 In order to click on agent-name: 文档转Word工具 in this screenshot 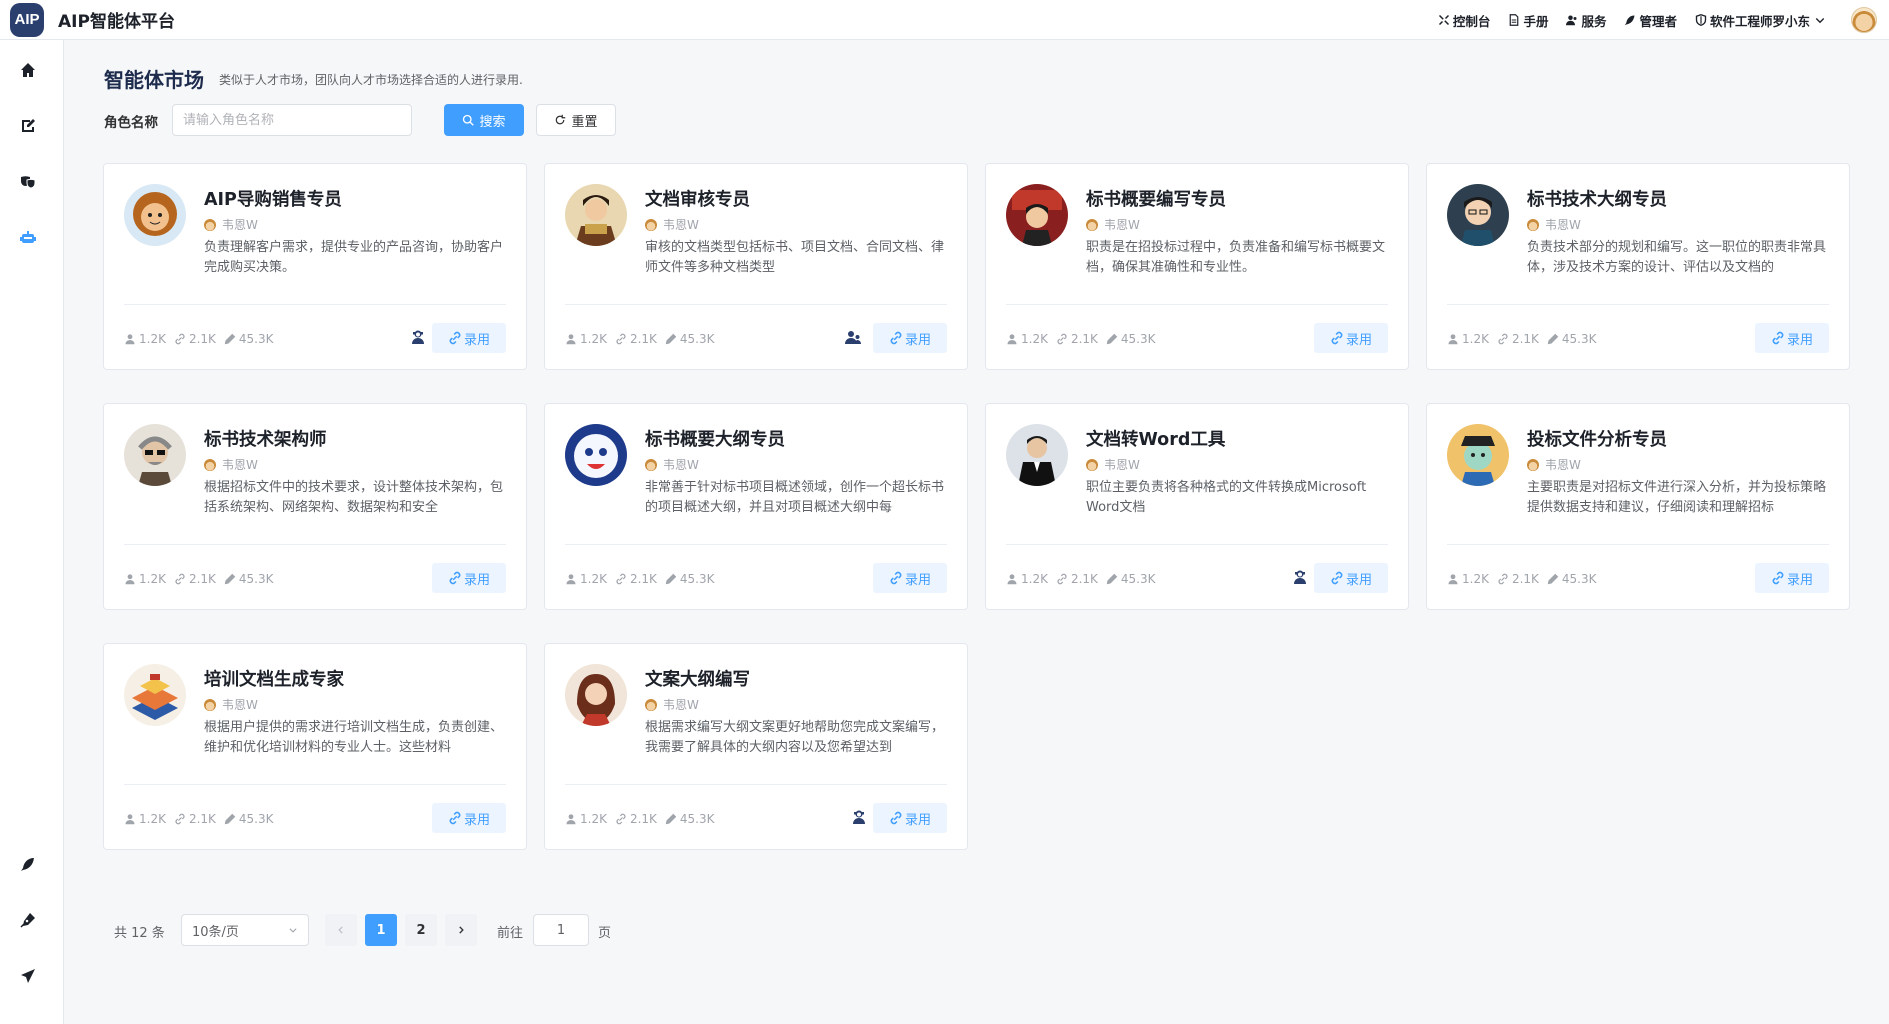, I will do `click(1155, 438)`.